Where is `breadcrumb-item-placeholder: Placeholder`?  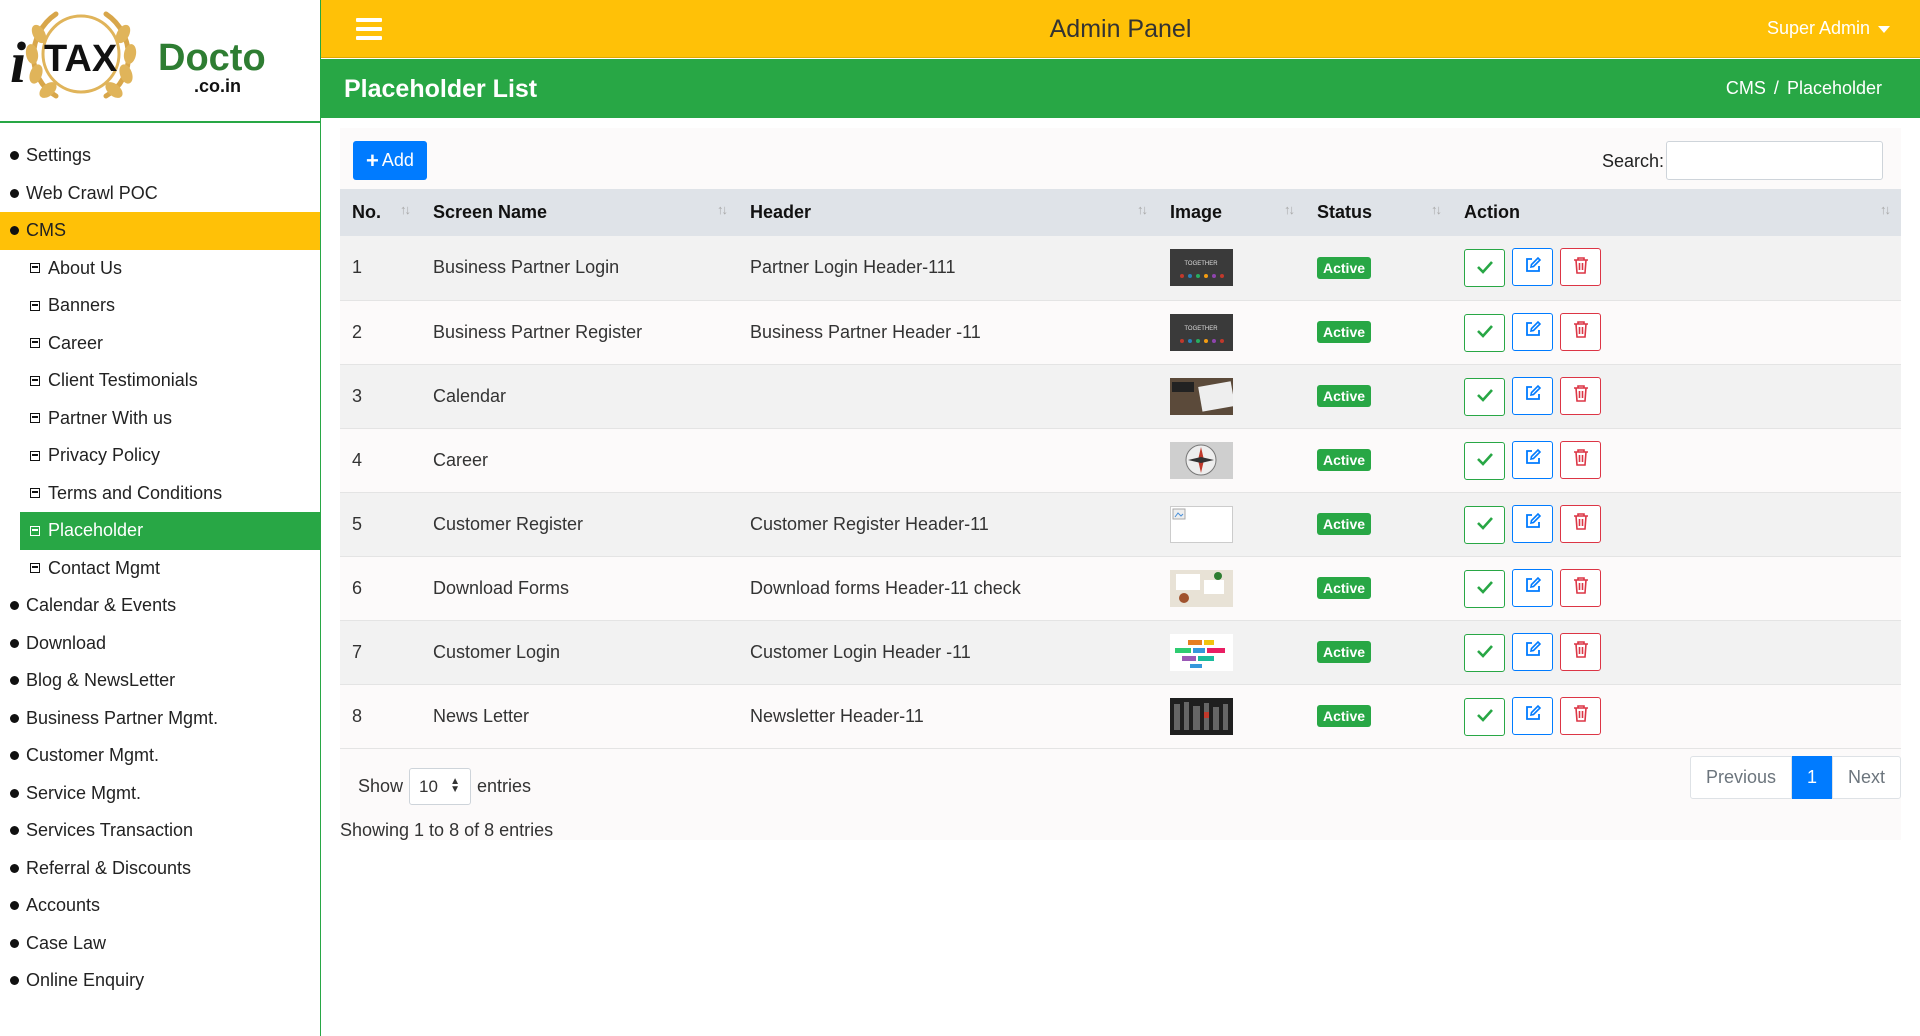
breadcrumb-item-placeholder: Placeholder is located at coordinates (1834, 88).